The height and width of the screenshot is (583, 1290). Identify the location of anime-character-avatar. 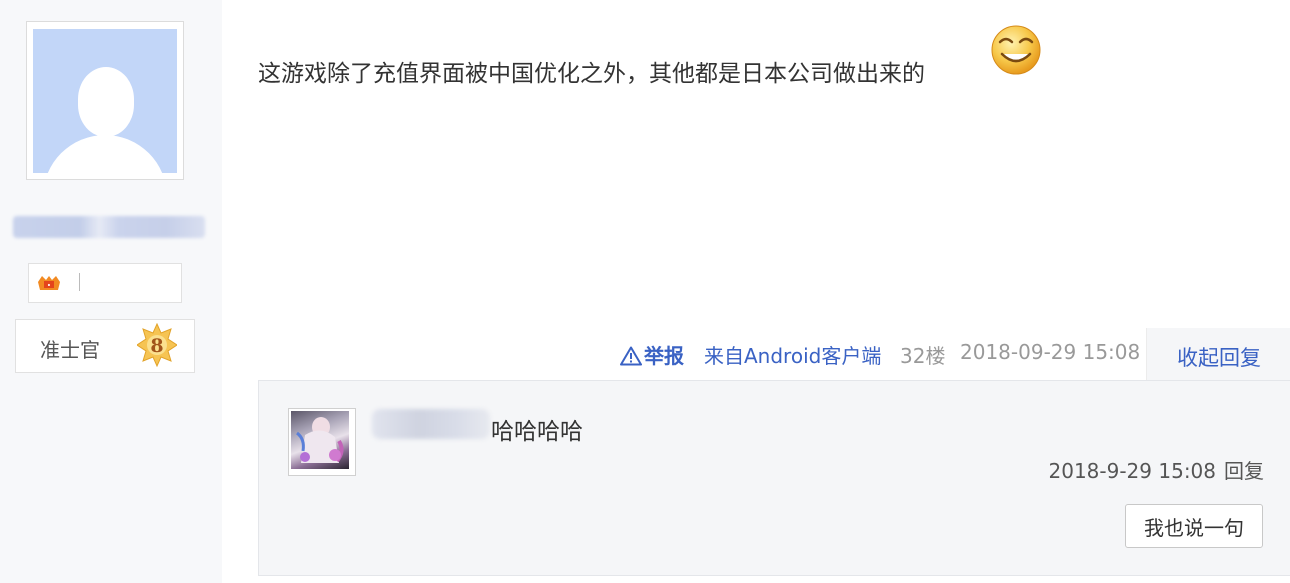
(320, 440).